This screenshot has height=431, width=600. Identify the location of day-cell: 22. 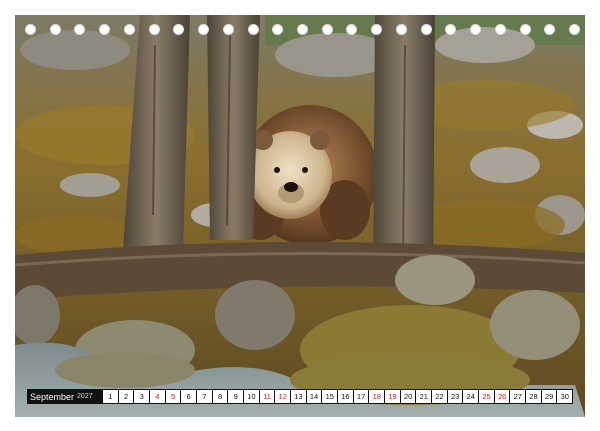
(439, 396).